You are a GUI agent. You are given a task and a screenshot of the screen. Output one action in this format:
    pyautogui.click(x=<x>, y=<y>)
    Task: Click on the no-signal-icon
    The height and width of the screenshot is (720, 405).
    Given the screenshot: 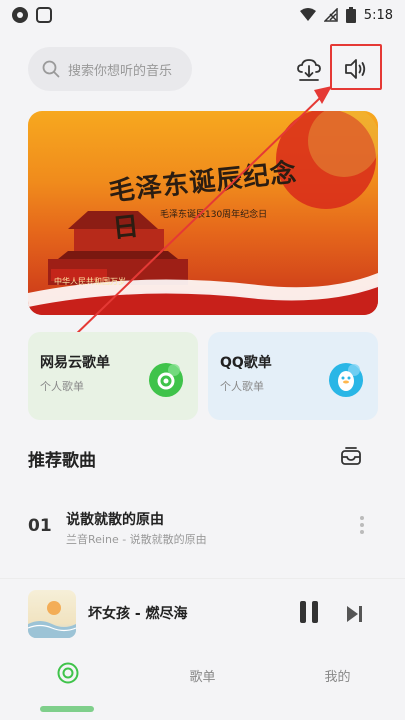 What is the action you would take?
    pyautogui.click(x=330, y=15)
    